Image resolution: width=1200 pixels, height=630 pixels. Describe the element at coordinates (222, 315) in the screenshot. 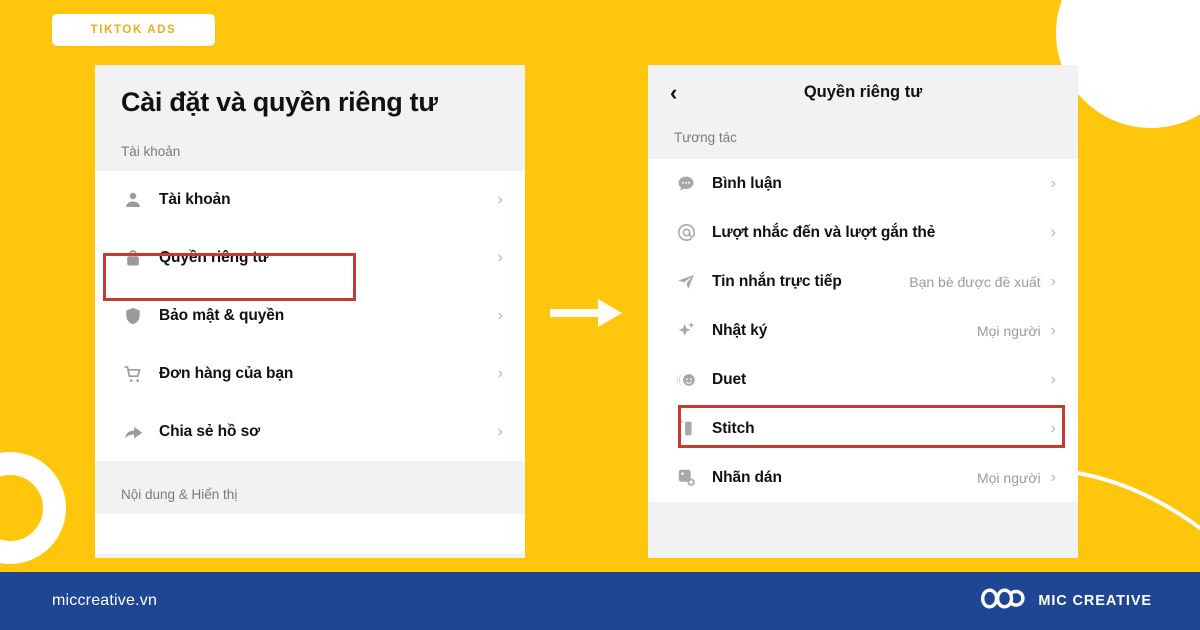

I see `settings-row-label: Bảo mật & quyền` at that location.